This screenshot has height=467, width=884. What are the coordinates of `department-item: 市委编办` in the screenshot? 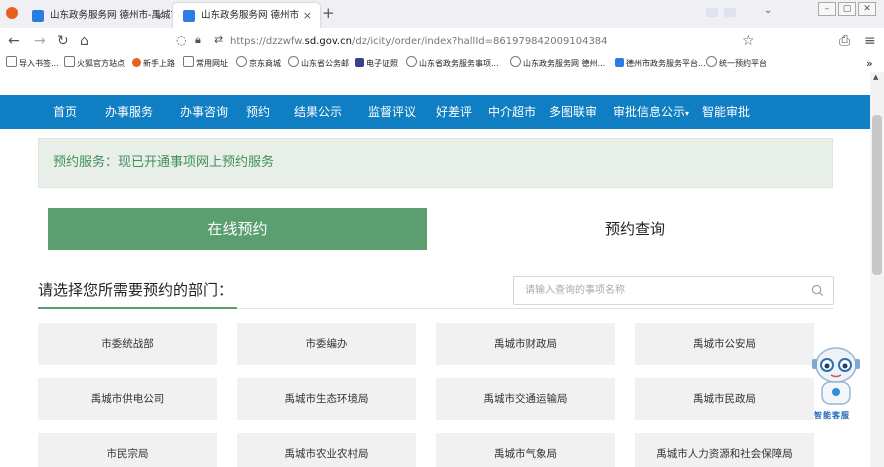 It's located at (326, 344).